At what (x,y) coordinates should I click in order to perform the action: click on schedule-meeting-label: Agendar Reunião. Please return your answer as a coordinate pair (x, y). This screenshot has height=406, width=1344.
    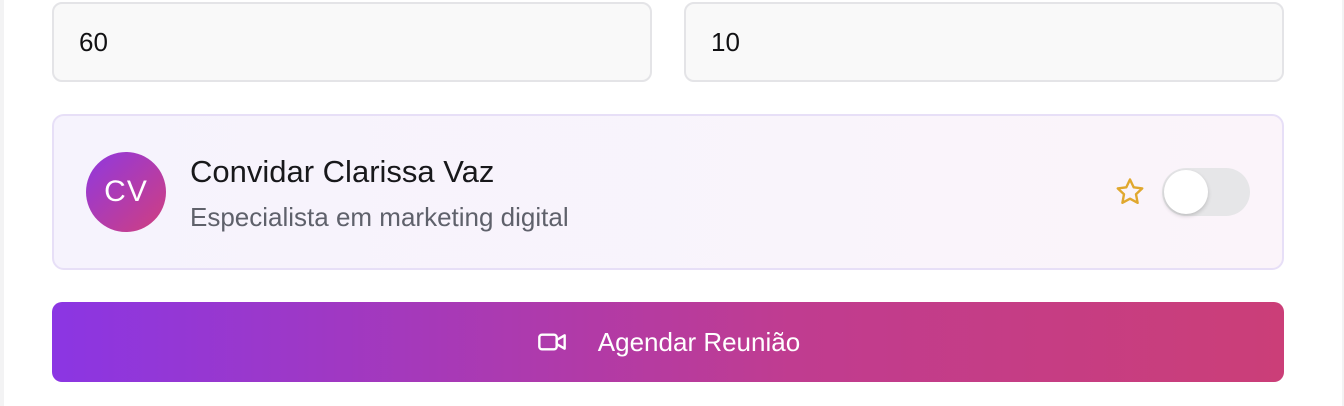
    Looking at the image, I should click on (699, 341).